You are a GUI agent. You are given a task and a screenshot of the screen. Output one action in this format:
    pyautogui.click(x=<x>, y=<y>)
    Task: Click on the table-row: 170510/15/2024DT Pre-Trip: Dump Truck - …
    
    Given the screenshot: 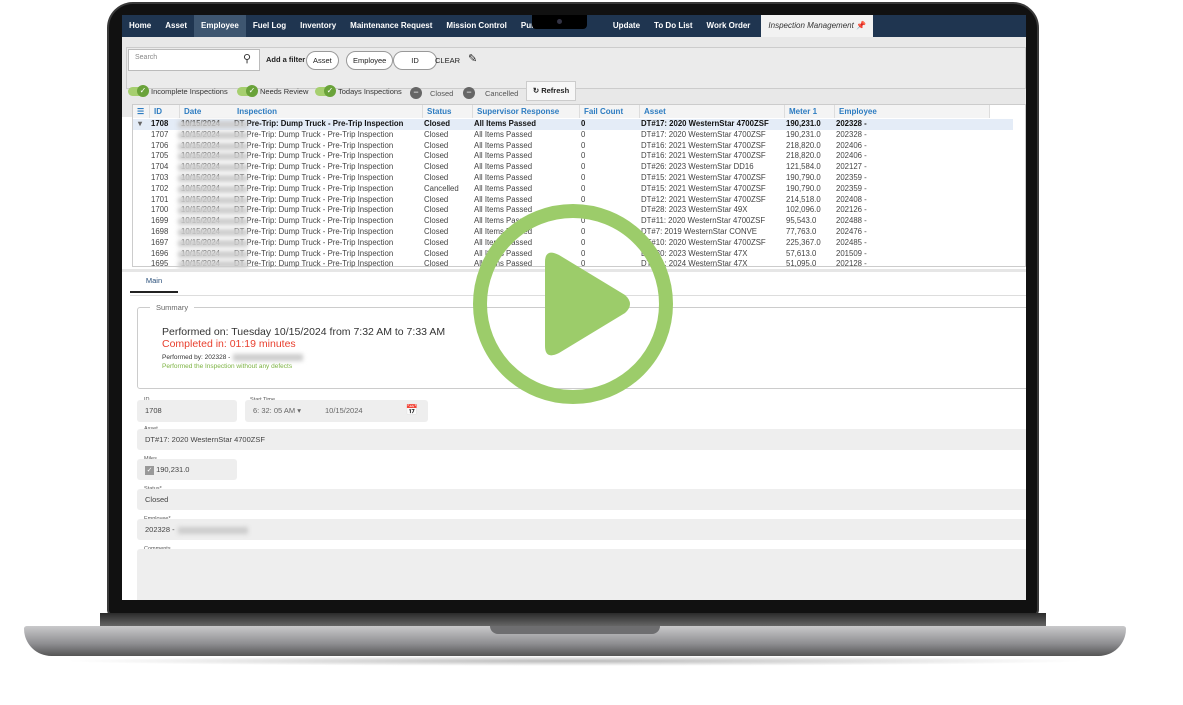 What is the action you would take?
    pyautogui.click(x=573, y=156)
    